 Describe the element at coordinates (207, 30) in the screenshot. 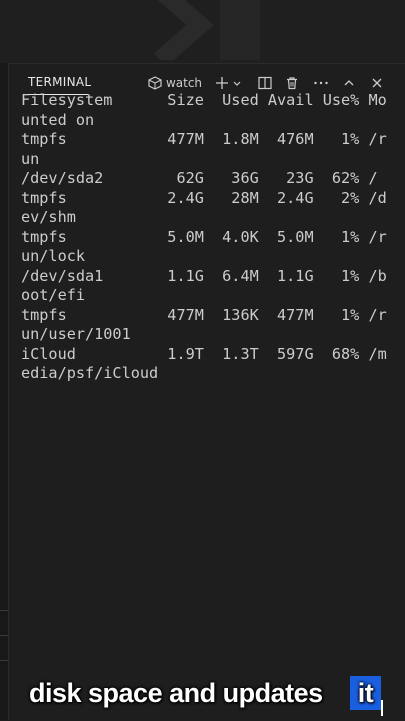

I see `vscode-logo-watermark-icon` at that location.